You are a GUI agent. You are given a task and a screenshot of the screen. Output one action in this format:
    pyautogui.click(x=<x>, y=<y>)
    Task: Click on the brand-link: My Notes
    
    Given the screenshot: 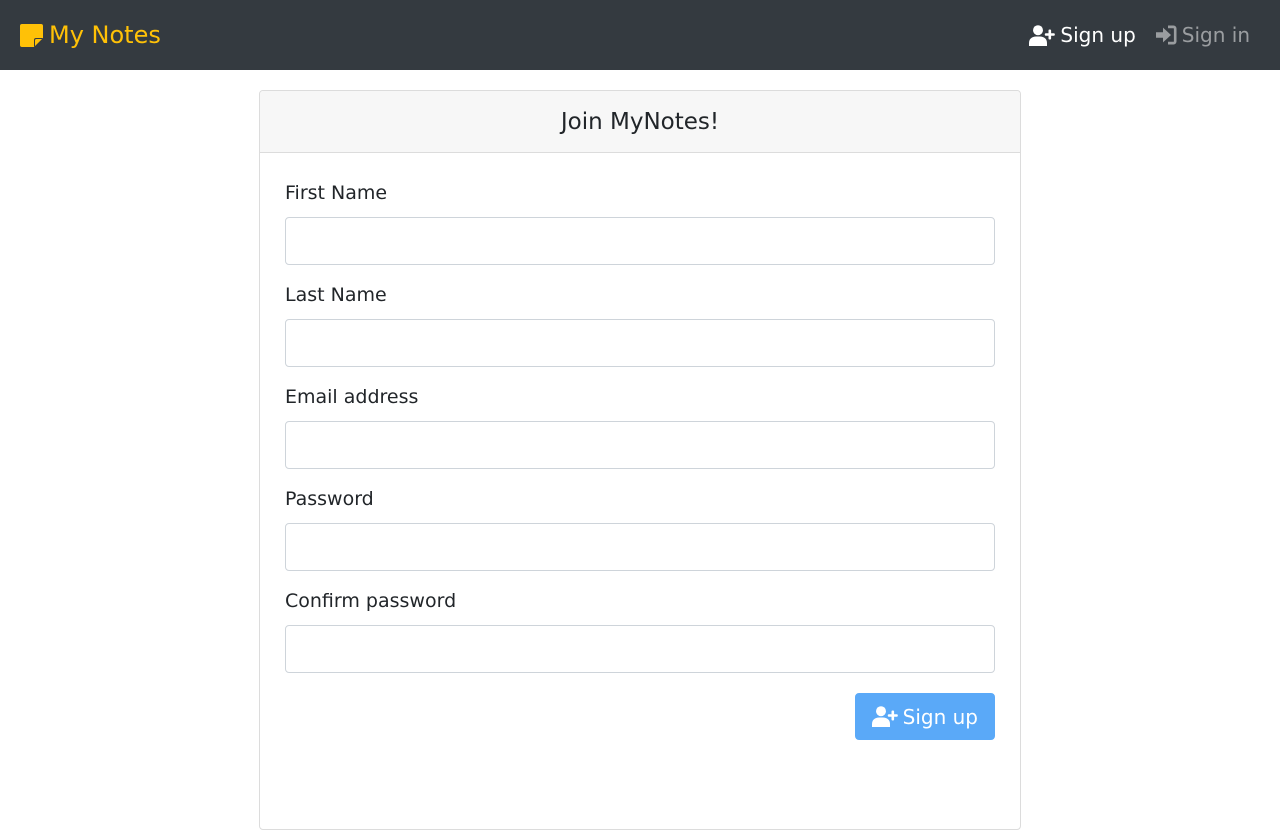 What is the action you would take?
    pyautogui.click(x=90, y=35)
    